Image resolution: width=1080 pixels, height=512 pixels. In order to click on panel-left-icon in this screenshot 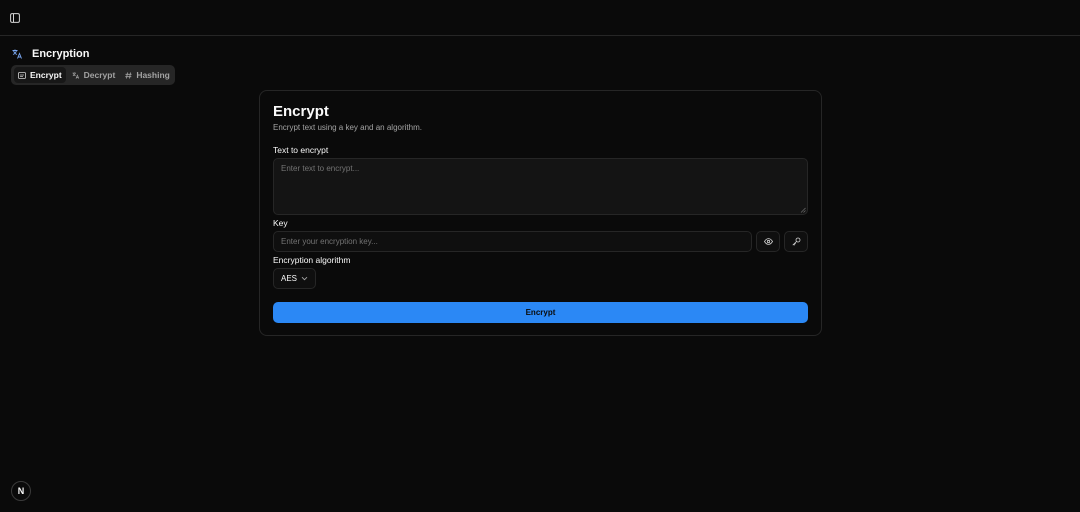, I will do `click(15, 18)`.